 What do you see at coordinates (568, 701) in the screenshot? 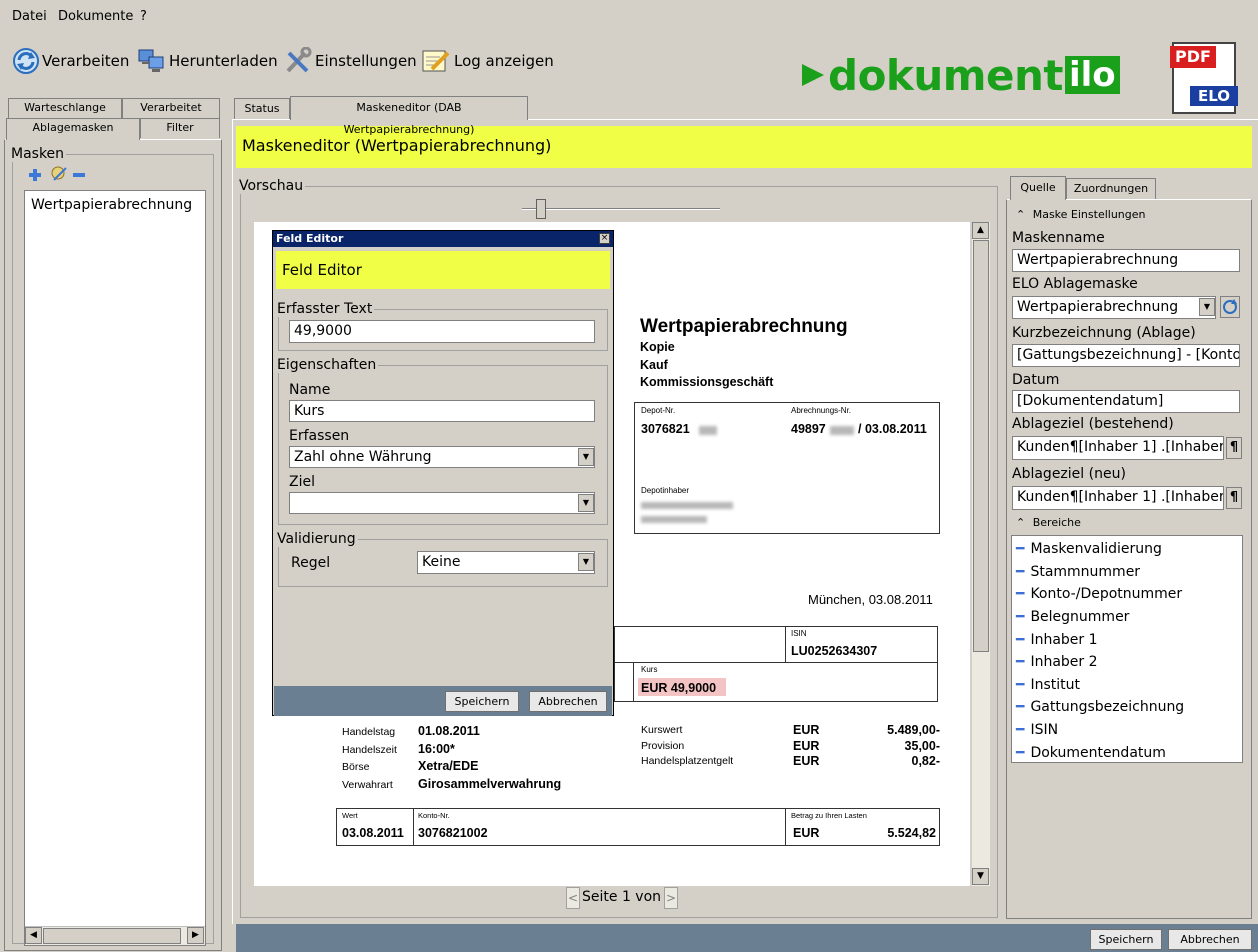
I see `field-editor-cancel-button: Abbrechen` at bounding box center [568, 701].